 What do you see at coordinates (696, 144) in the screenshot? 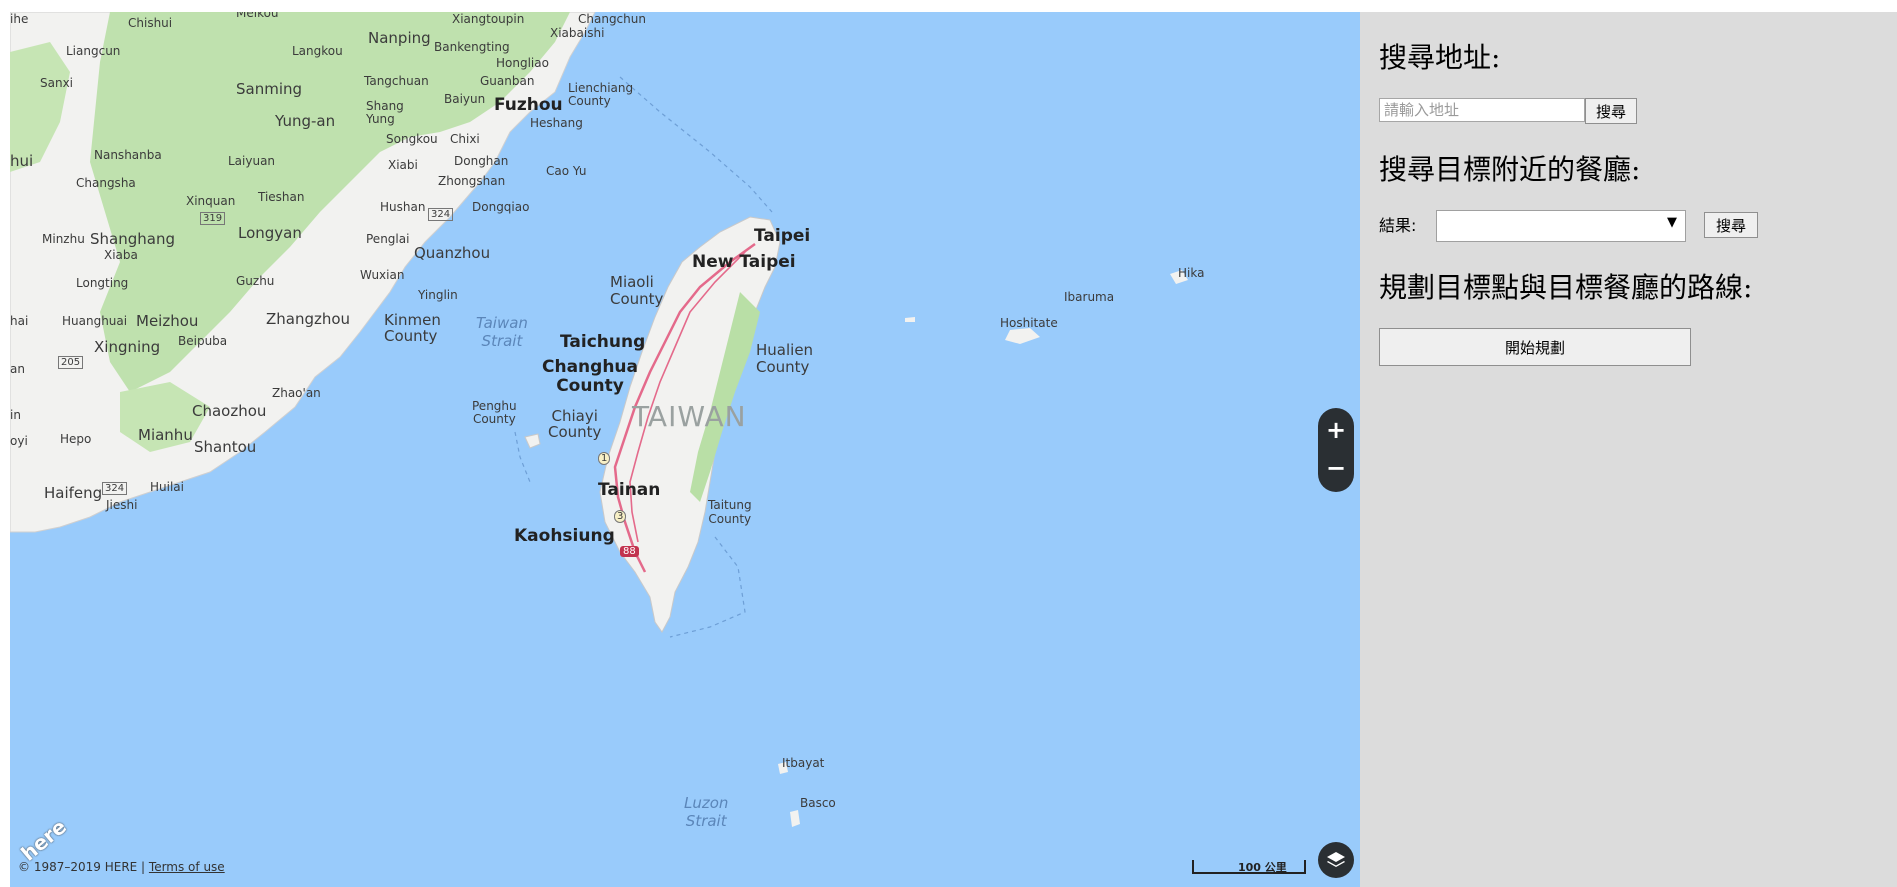
I see `maritime-boundary` at bounding box center [696, 144].